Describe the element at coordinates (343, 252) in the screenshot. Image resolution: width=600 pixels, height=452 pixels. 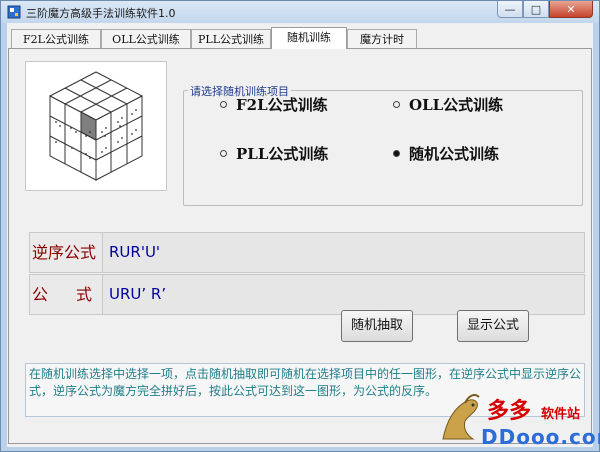
I see `reverse-formula-value: RUR'U'` at that location.